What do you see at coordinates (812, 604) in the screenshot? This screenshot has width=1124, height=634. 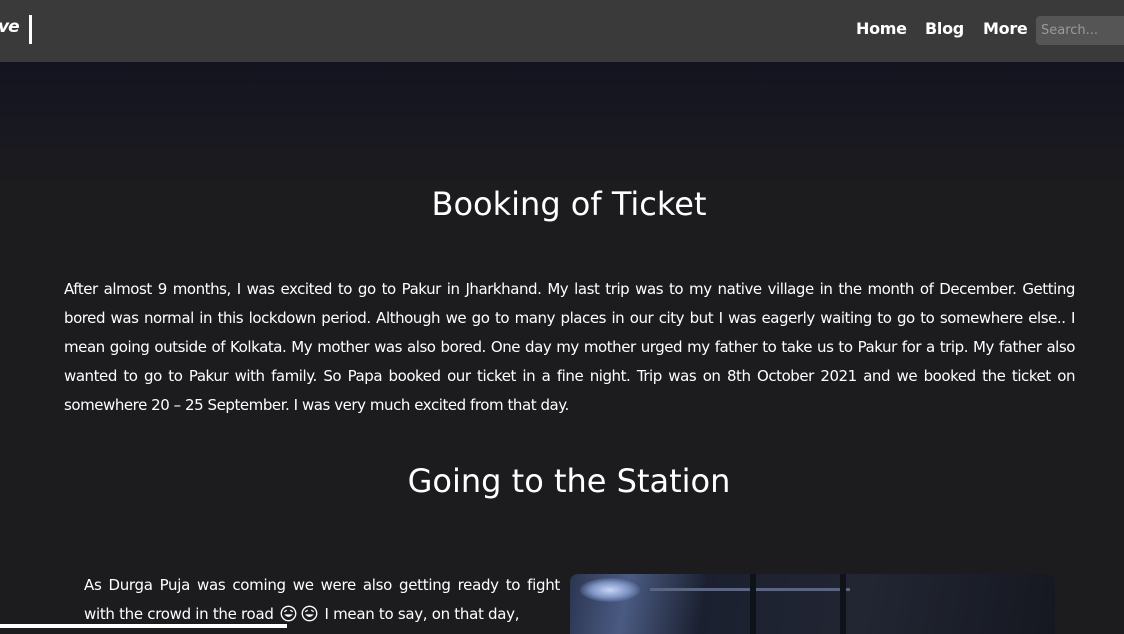 I see `station-photo` at bounding box center [812, 604].